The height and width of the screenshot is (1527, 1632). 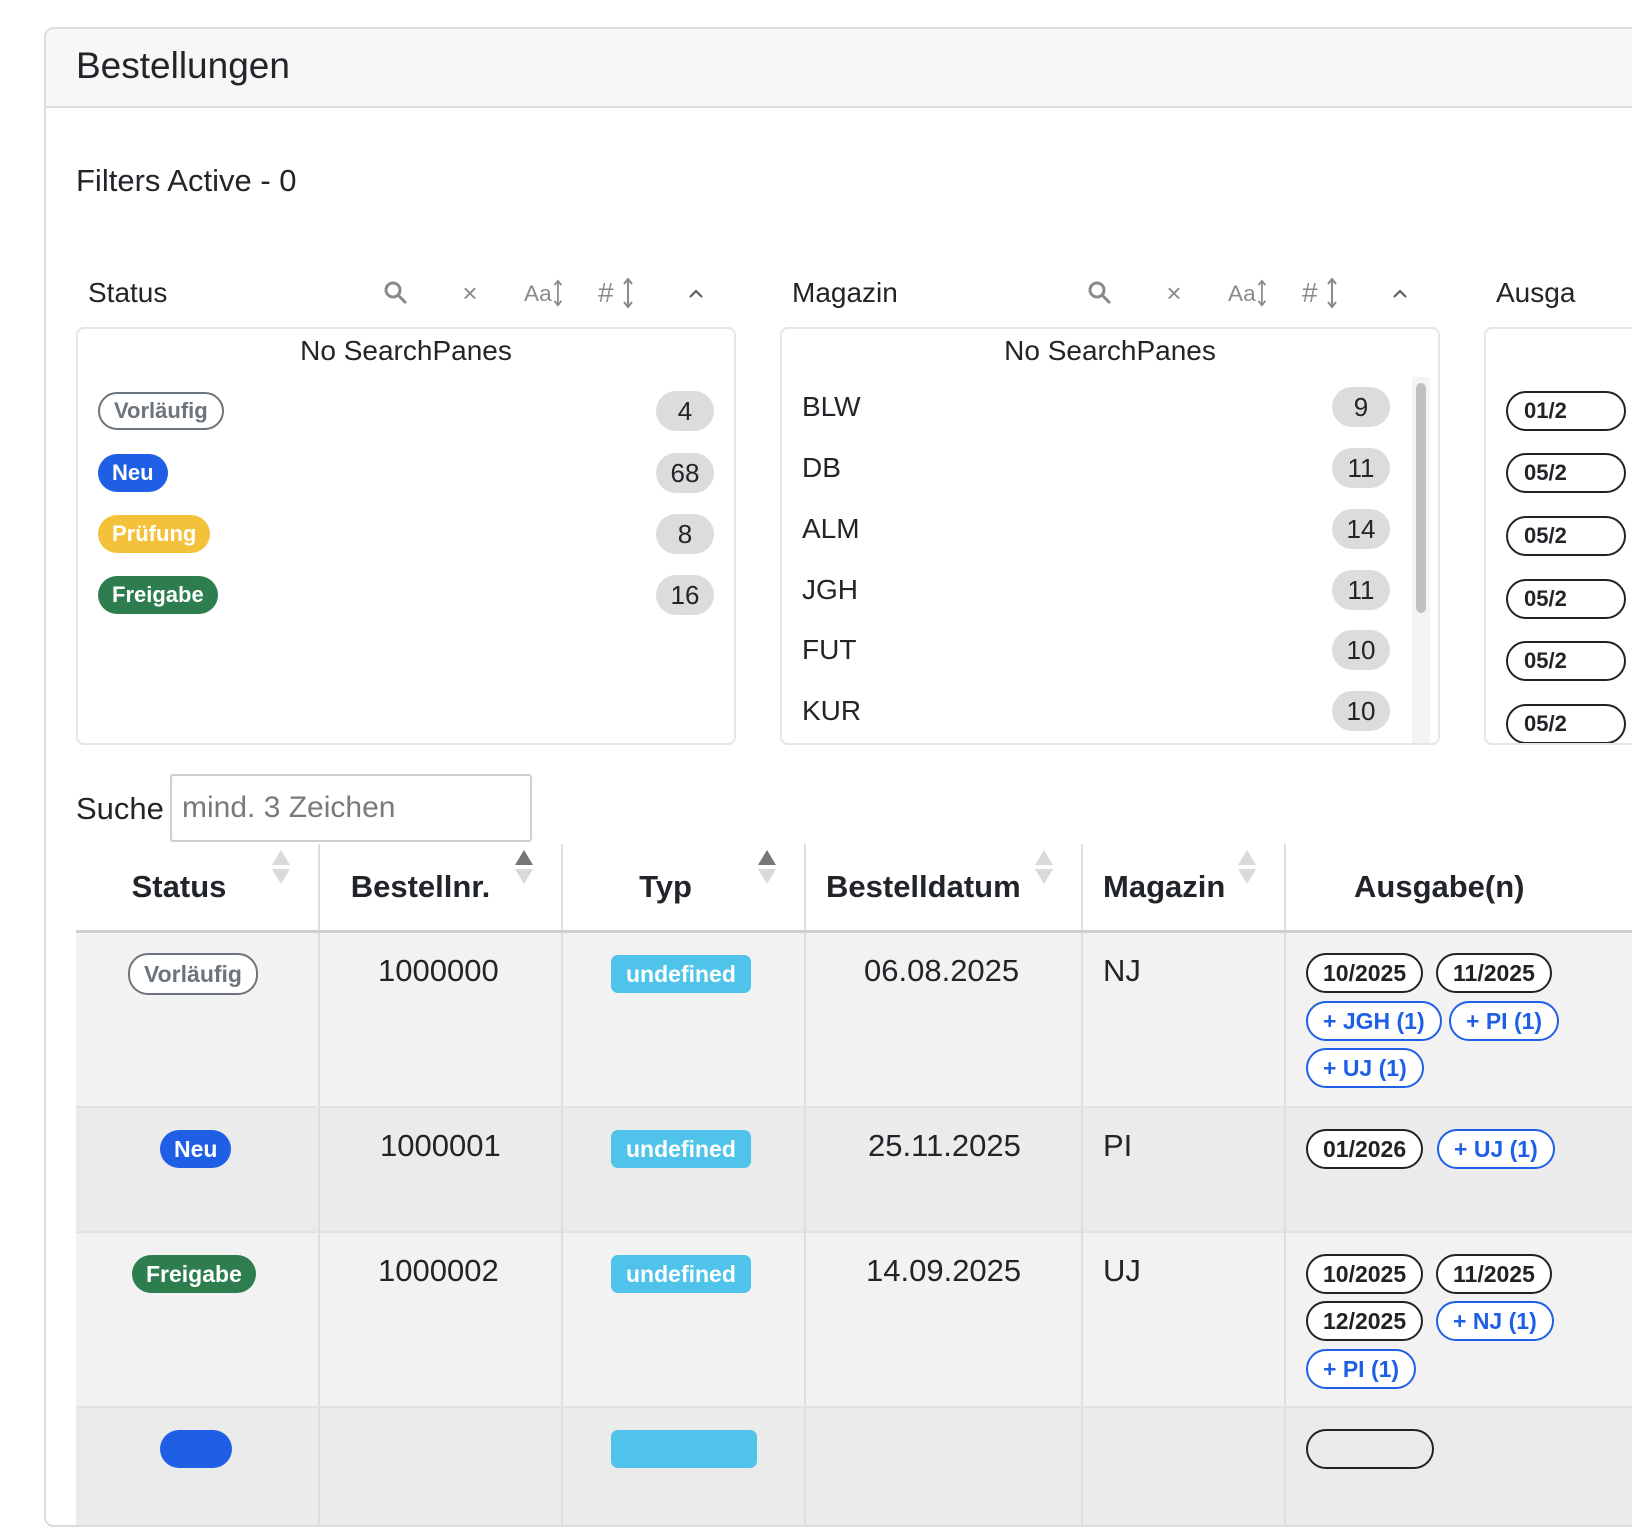 I want to click on type-badge, so click(x=684, y=1449).